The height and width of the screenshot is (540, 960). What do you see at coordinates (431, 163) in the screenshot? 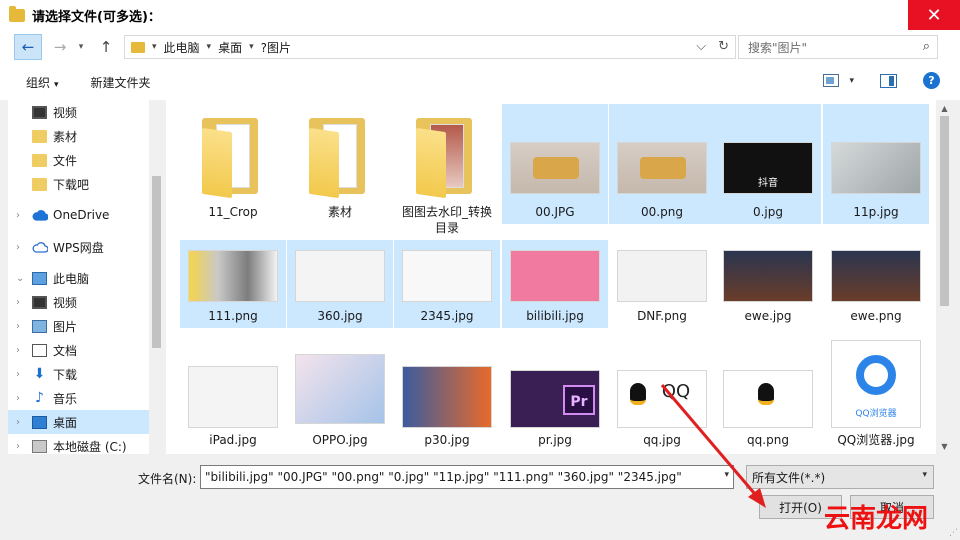
I see `folder-flap` at bounding box center [431, 163].